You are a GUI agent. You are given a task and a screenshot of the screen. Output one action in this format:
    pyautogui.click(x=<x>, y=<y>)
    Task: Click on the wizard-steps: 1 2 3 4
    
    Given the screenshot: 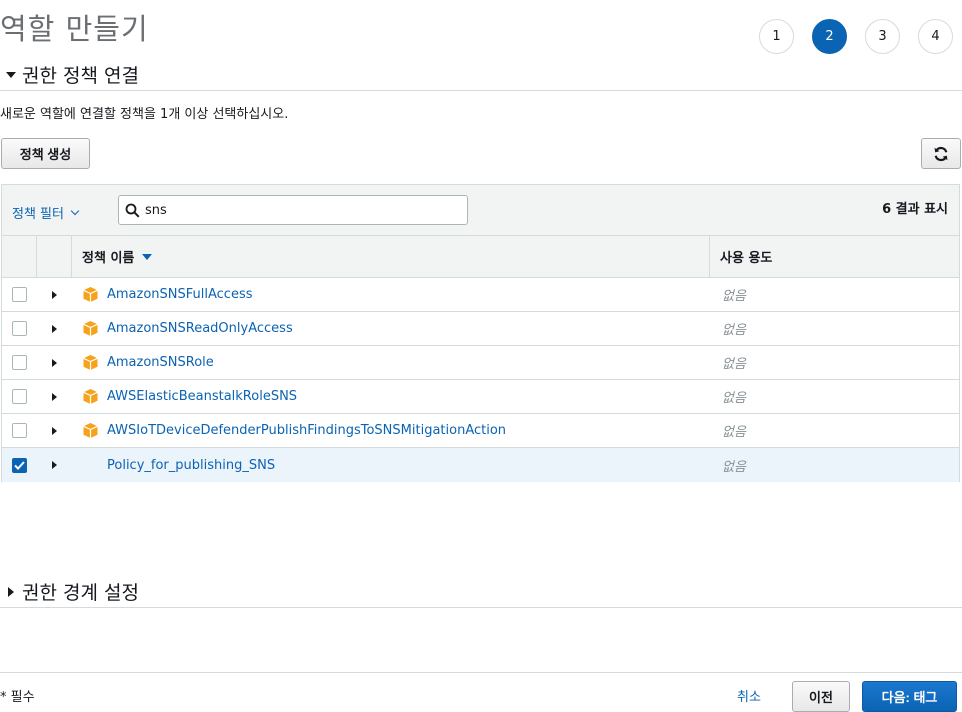 What is the action you would take?
    pyautogui.click(x=860, y=36)
    